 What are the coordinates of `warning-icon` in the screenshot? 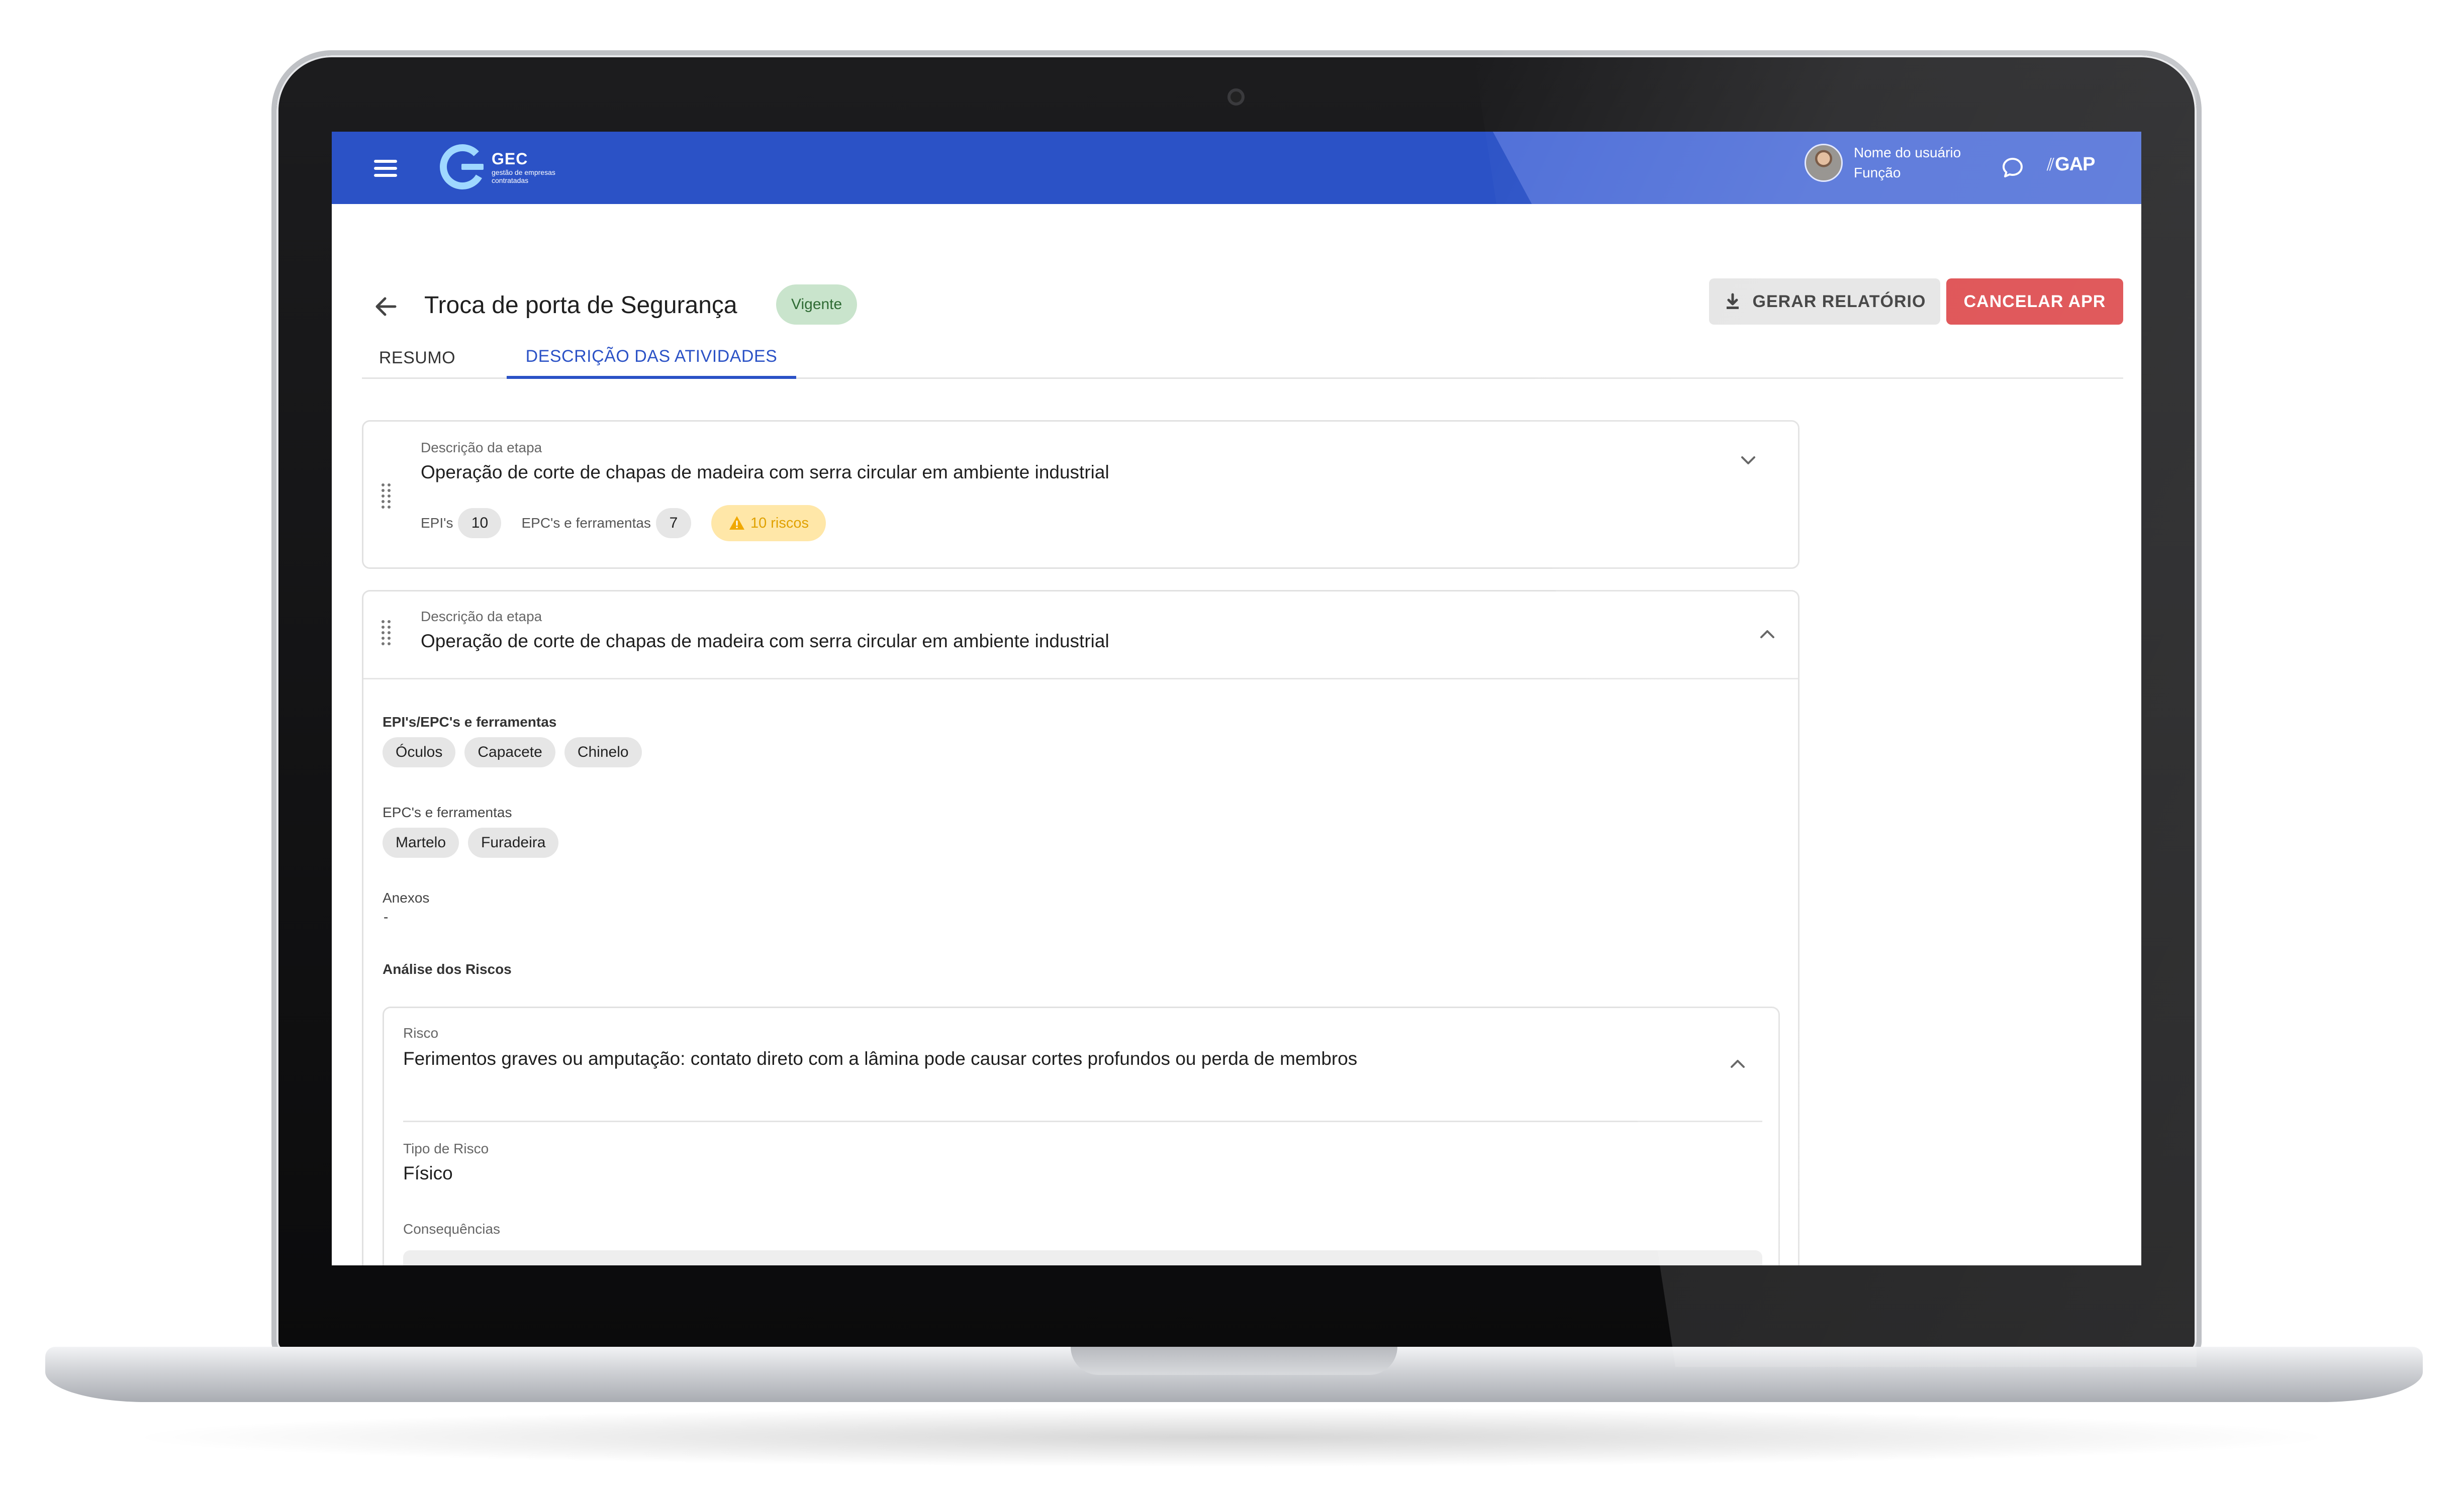 It's located at (736, 523).